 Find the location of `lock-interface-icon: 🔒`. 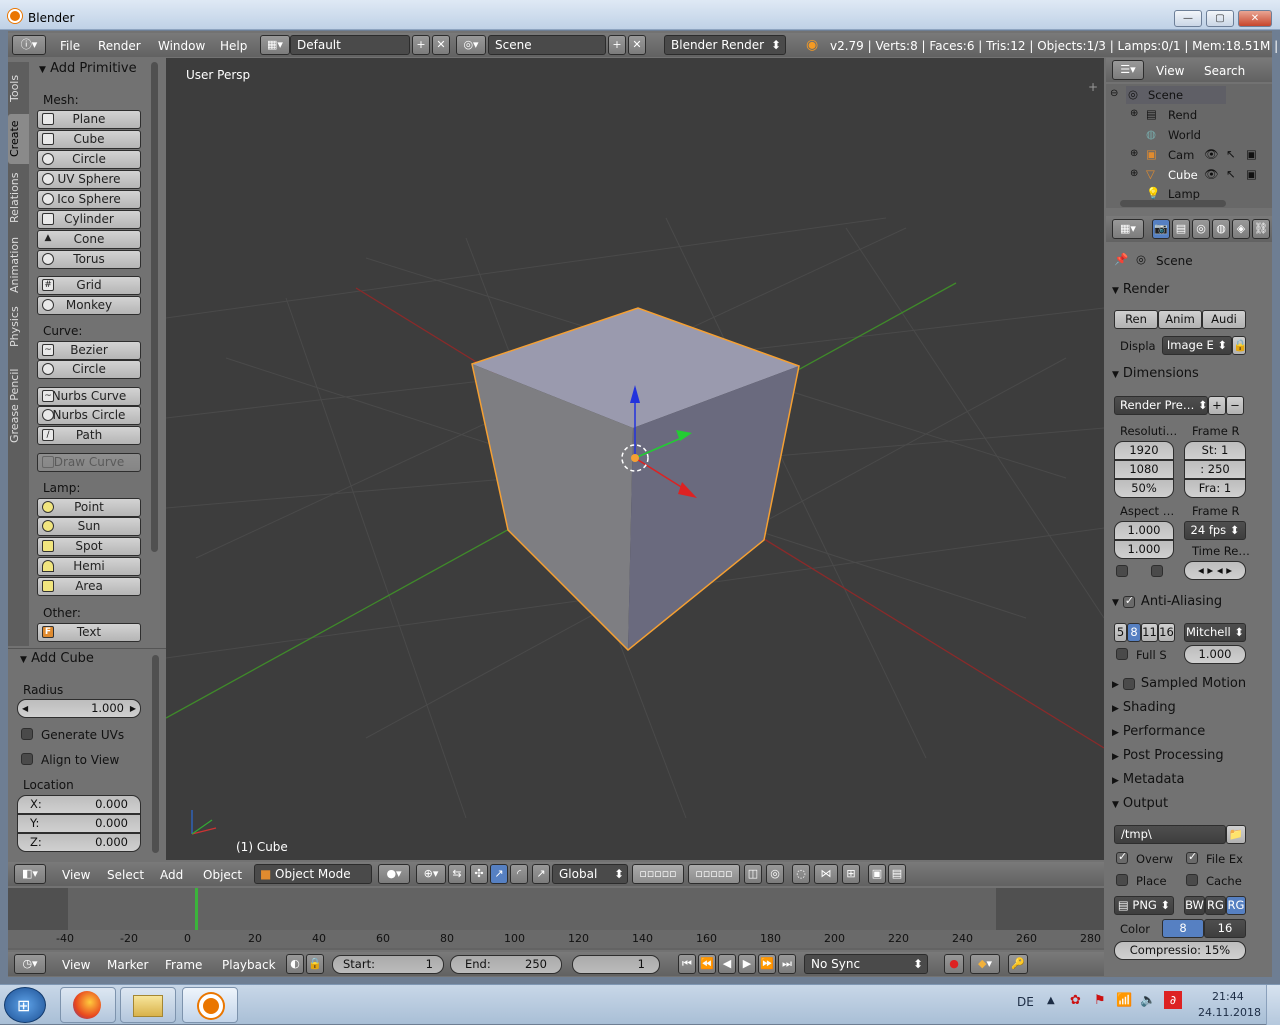

lock-interface-icon: 🔒 is located at coordinates (1239, 345).